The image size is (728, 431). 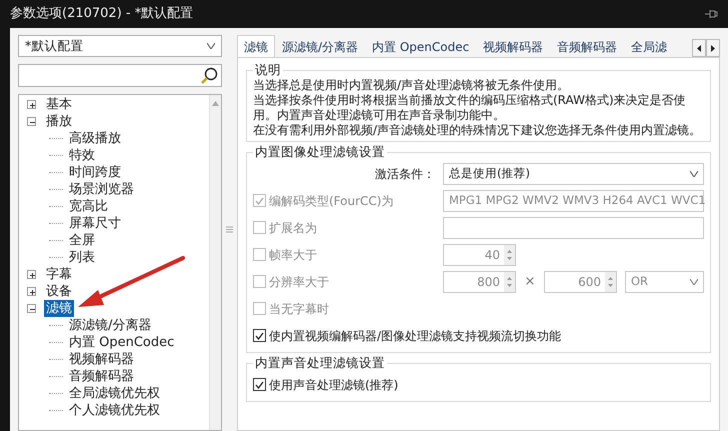 I want to click on tree-item: 宽高比, so click(x=88, y=206).